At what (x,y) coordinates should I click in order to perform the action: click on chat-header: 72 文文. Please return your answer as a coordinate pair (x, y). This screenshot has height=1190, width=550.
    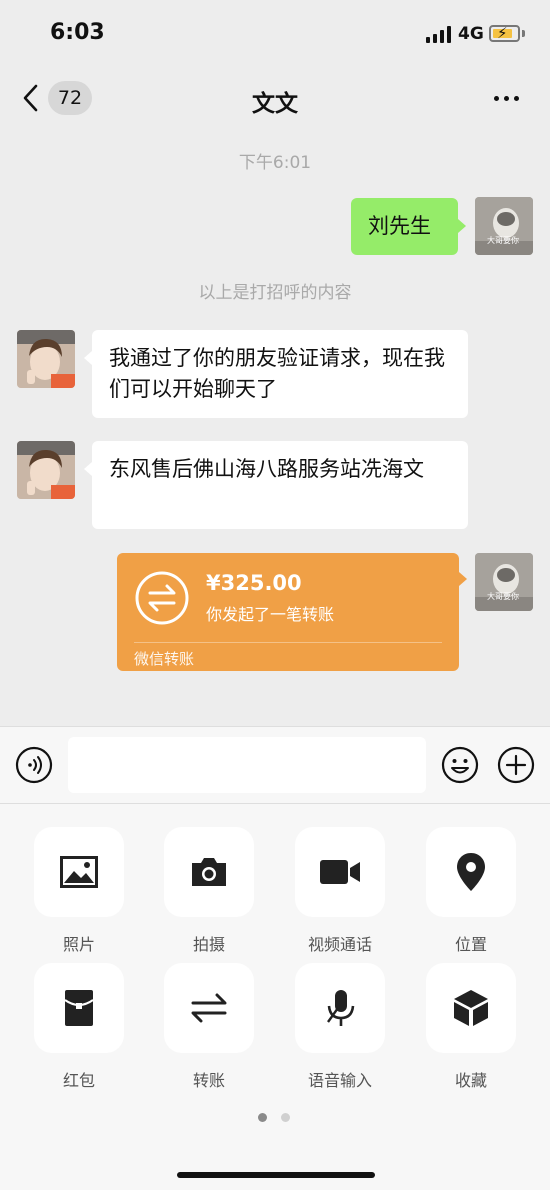
    Looking at the image, I should click on (275, 98).